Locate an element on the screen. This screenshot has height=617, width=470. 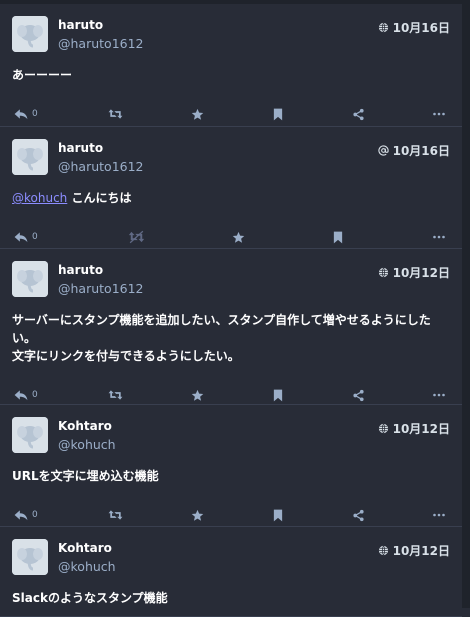
content-text: URLを文字に埋め込む機能 is located at coordinates (85, 476).